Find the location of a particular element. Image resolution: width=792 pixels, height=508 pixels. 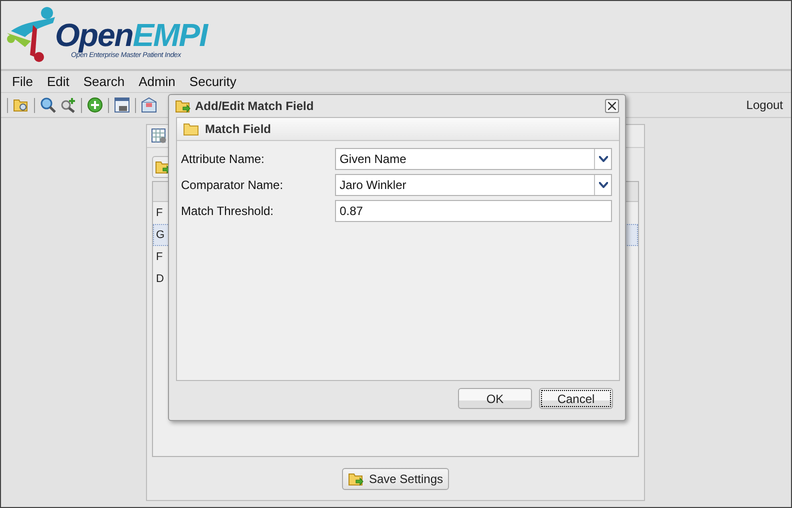

menu-item: Security is located at coordinates (213, 81).